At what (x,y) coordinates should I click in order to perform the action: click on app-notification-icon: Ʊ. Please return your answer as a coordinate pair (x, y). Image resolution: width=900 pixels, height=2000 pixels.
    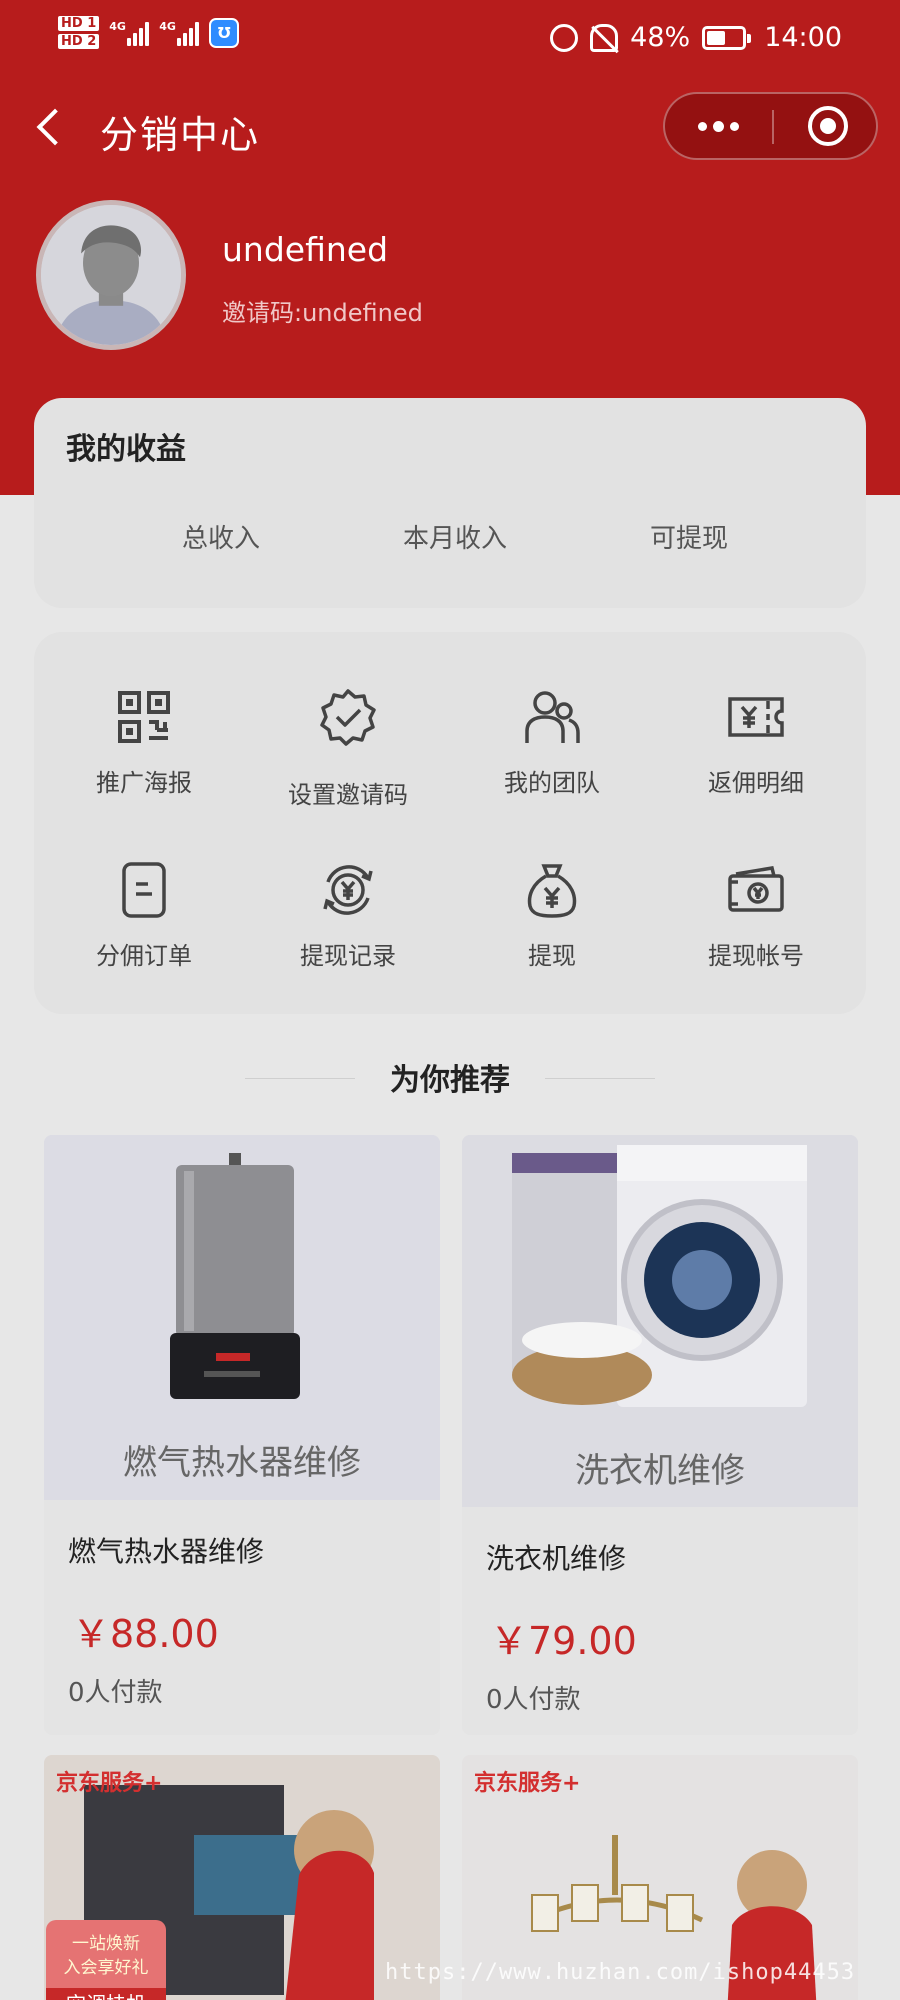
    Looking at the image, I should click on (224, 32).